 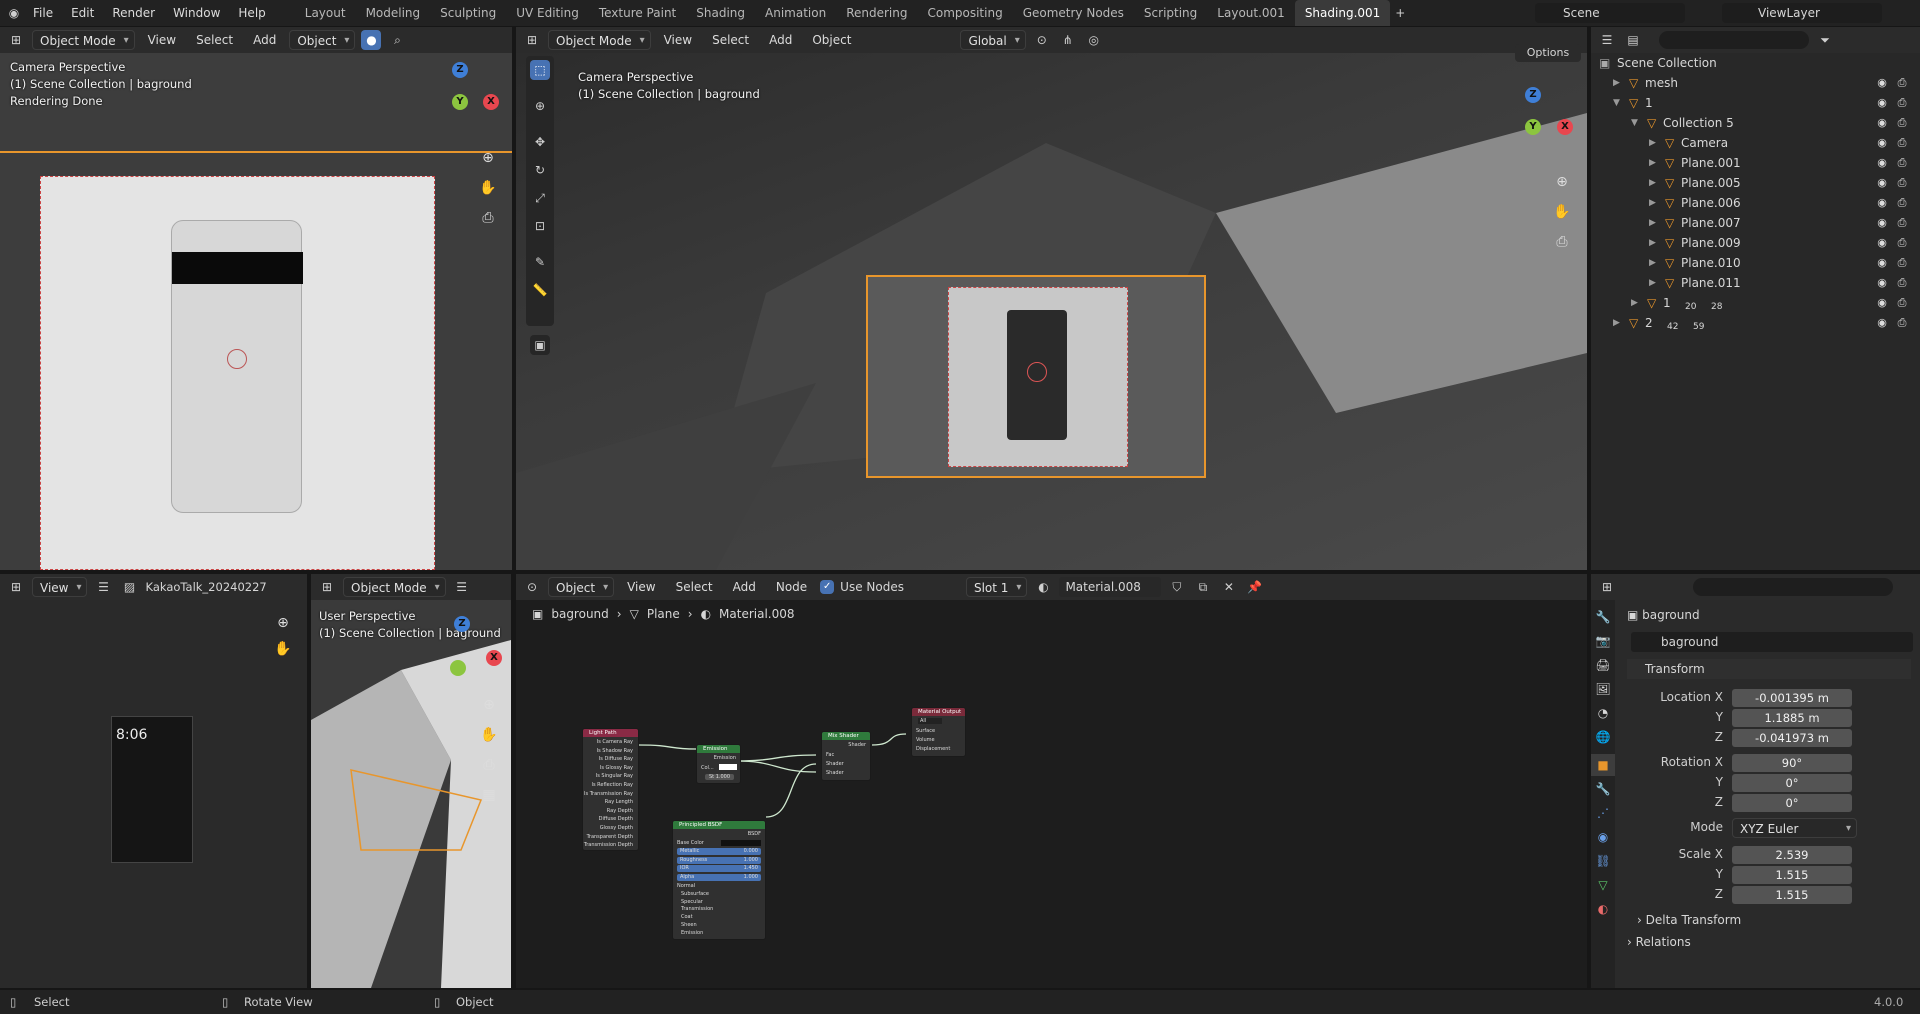 I want to click on location-y-field: 1.1885 m, so click(x=1792, y=718).